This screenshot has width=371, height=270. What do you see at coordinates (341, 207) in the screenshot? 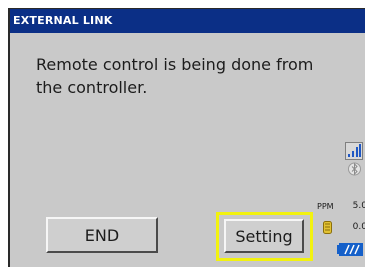
I see `ppm-readout: PPM 5.0` at bounding box center [341, 207].